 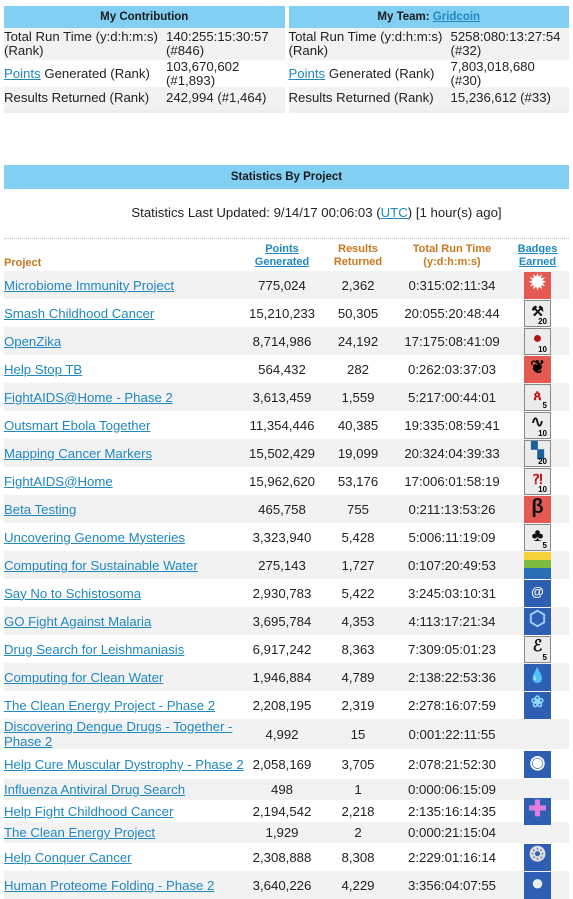 What do you see at coordinates (452, 313) in the screenshot?
I see `runtime-cell: 20:055:20:48:44` at bounding box center [452, 313].